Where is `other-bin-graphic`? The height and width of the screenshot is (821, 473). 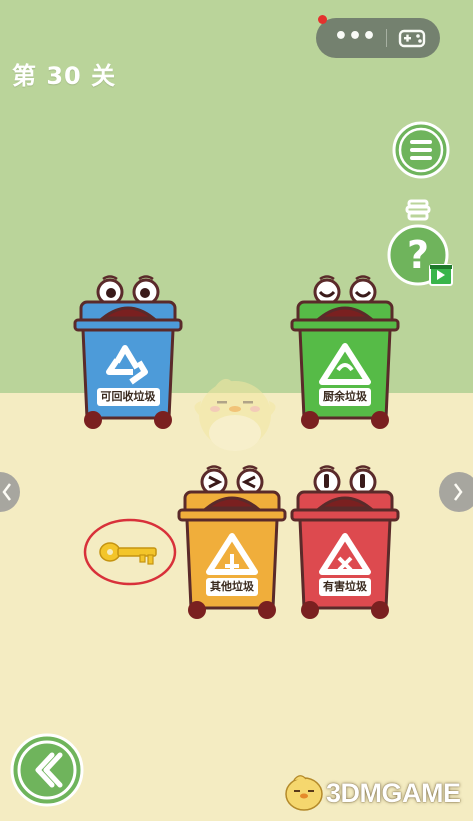 other-bin-graphic is located at coordinates (232, 542).